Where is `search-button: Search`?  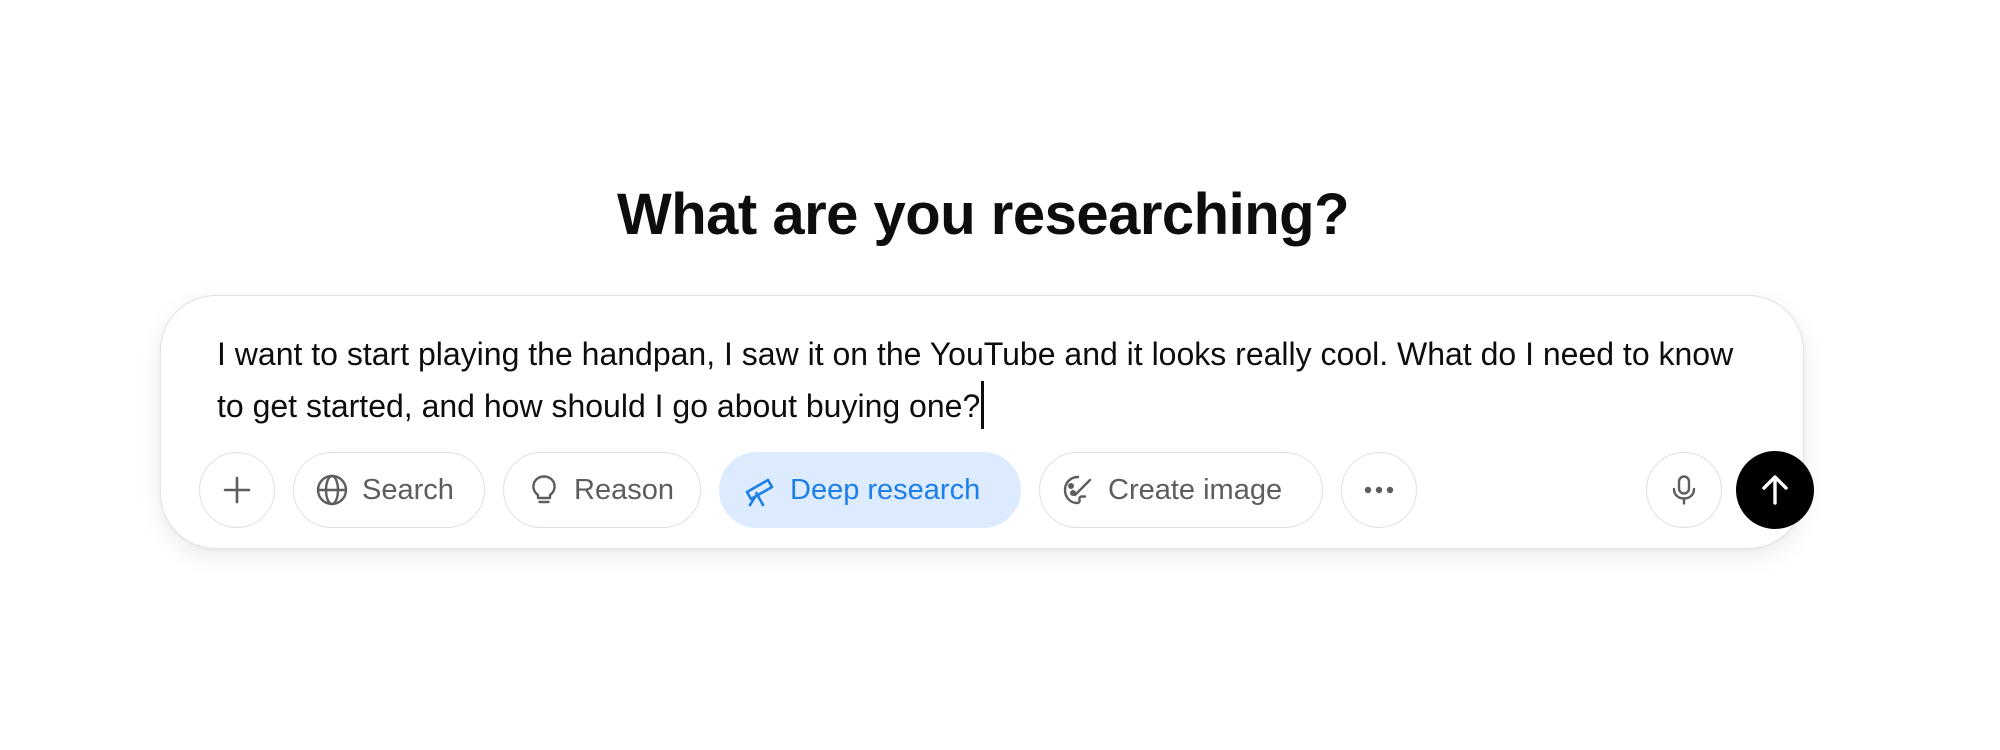 search-button: Search is located at coordinates (389, 490).